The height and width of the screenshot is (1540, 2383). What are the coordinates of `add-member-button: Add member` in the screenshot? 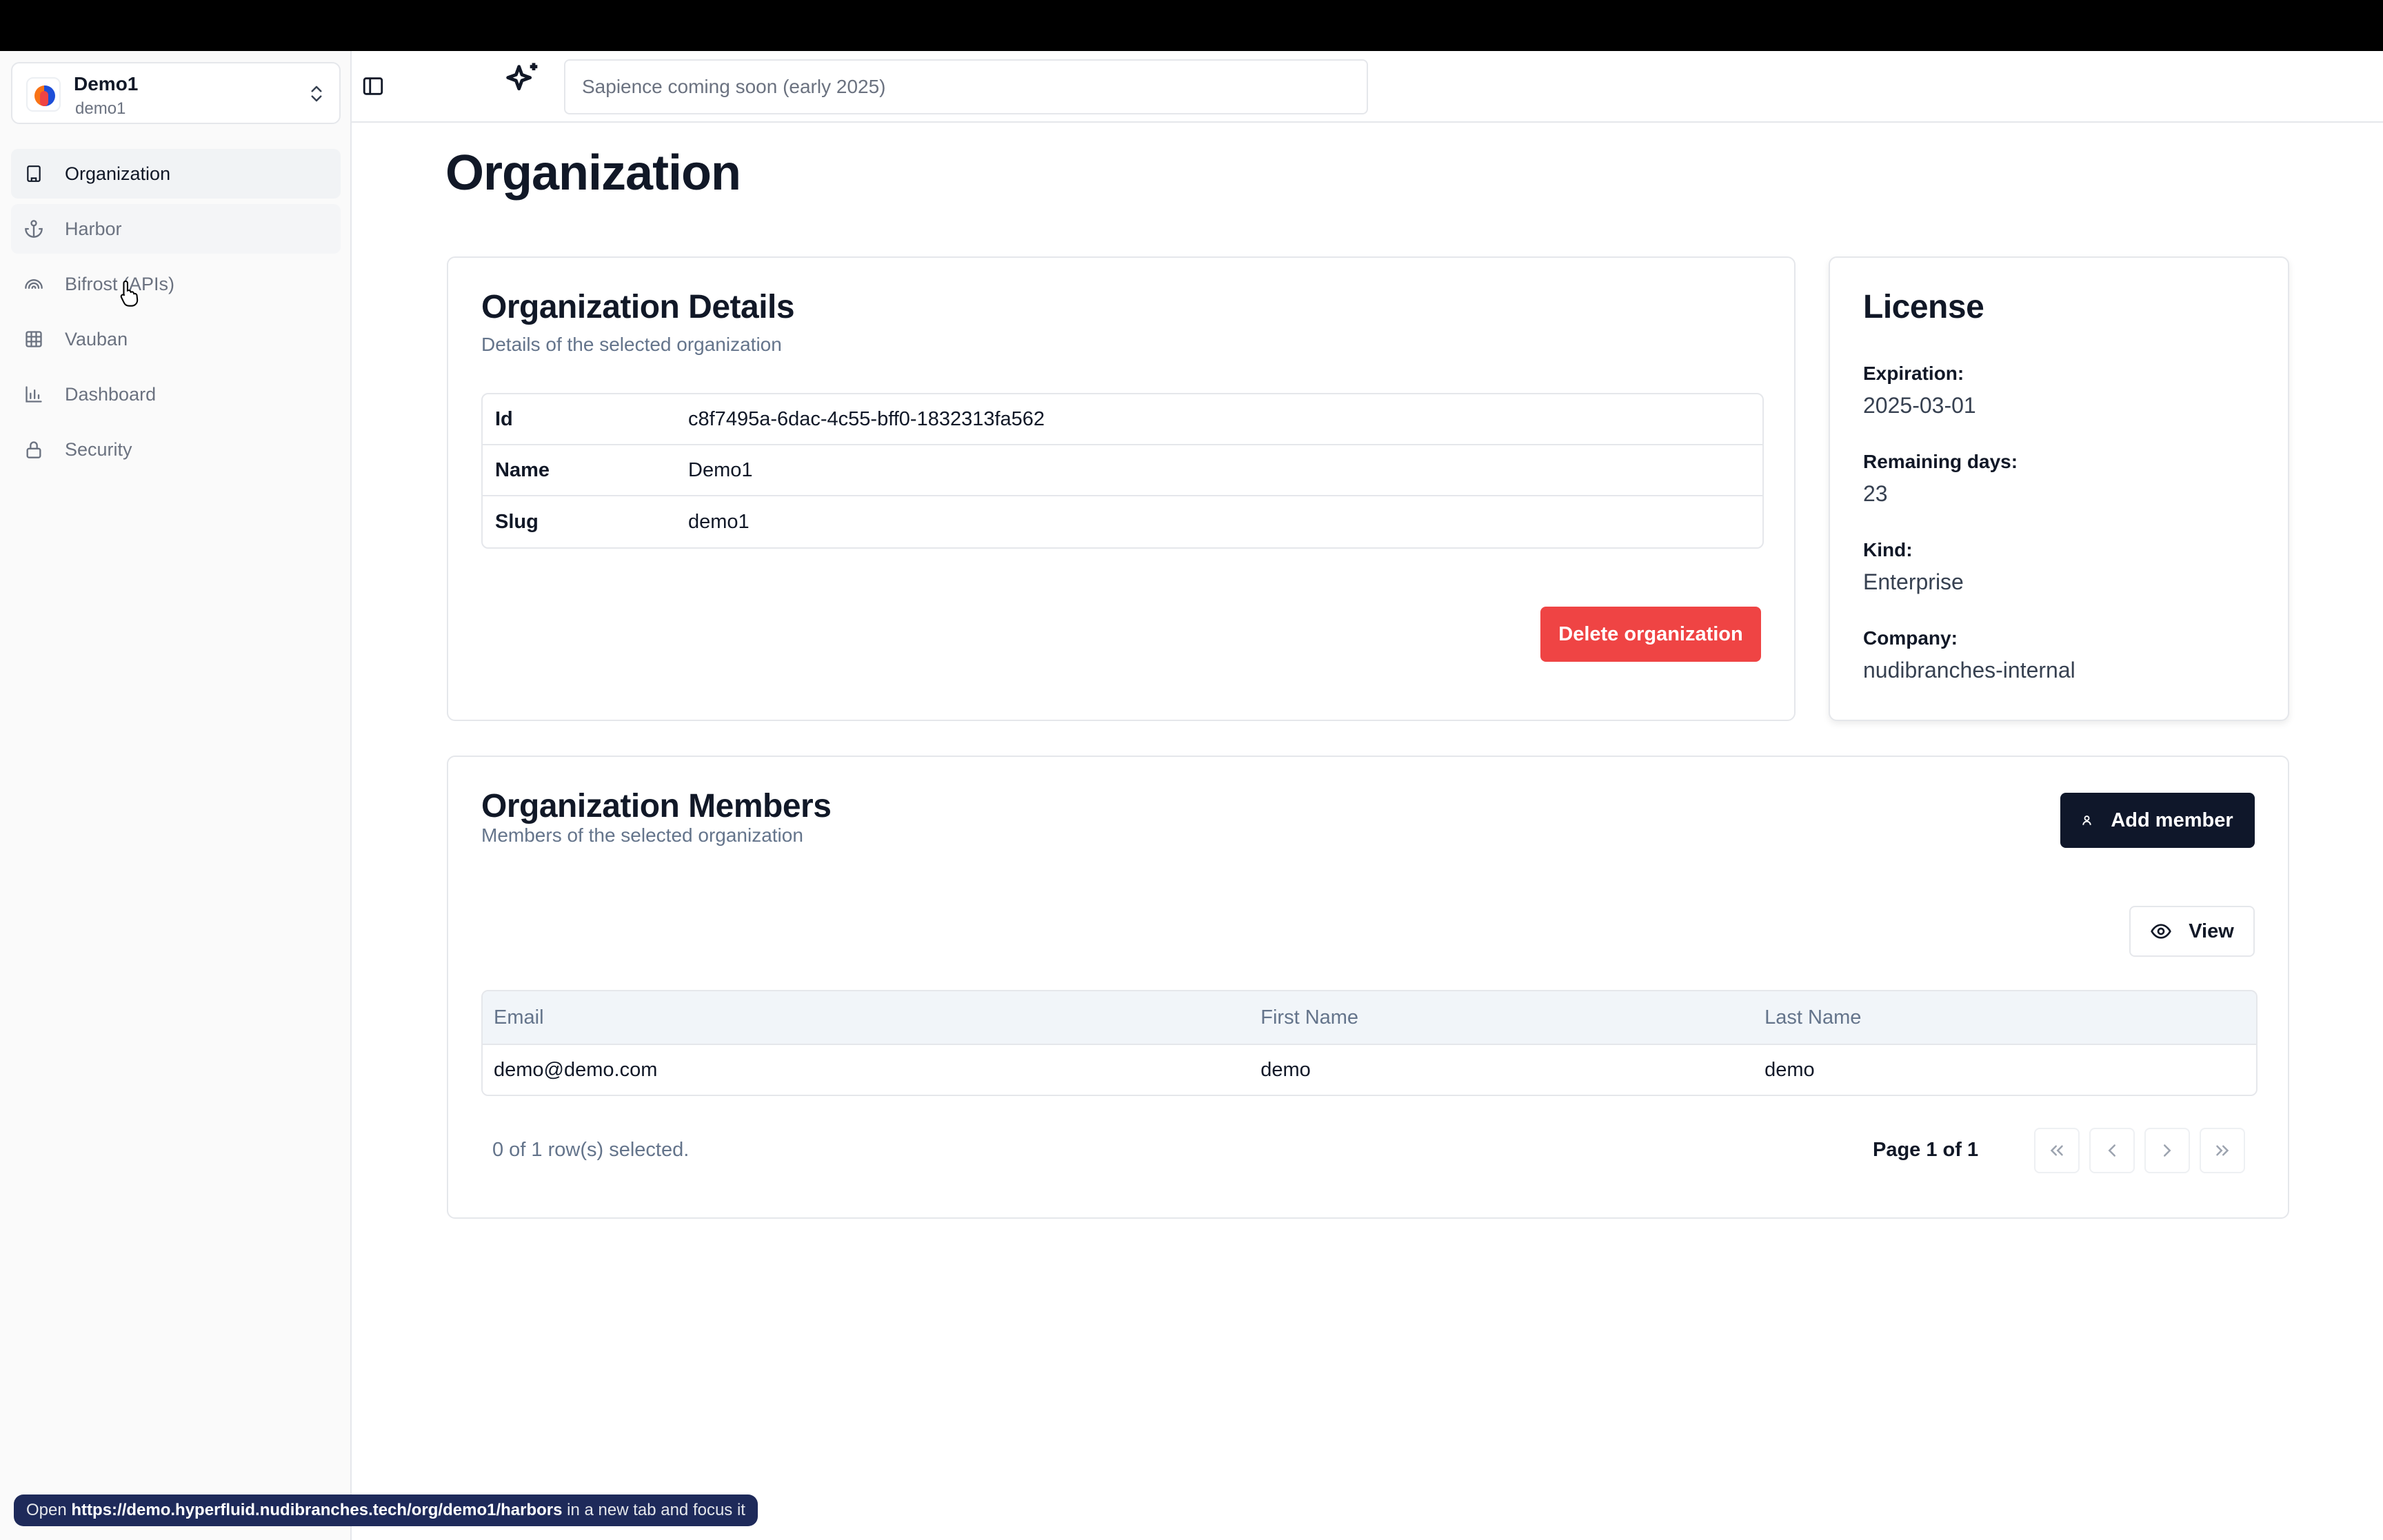 It's located at (2157, 821).